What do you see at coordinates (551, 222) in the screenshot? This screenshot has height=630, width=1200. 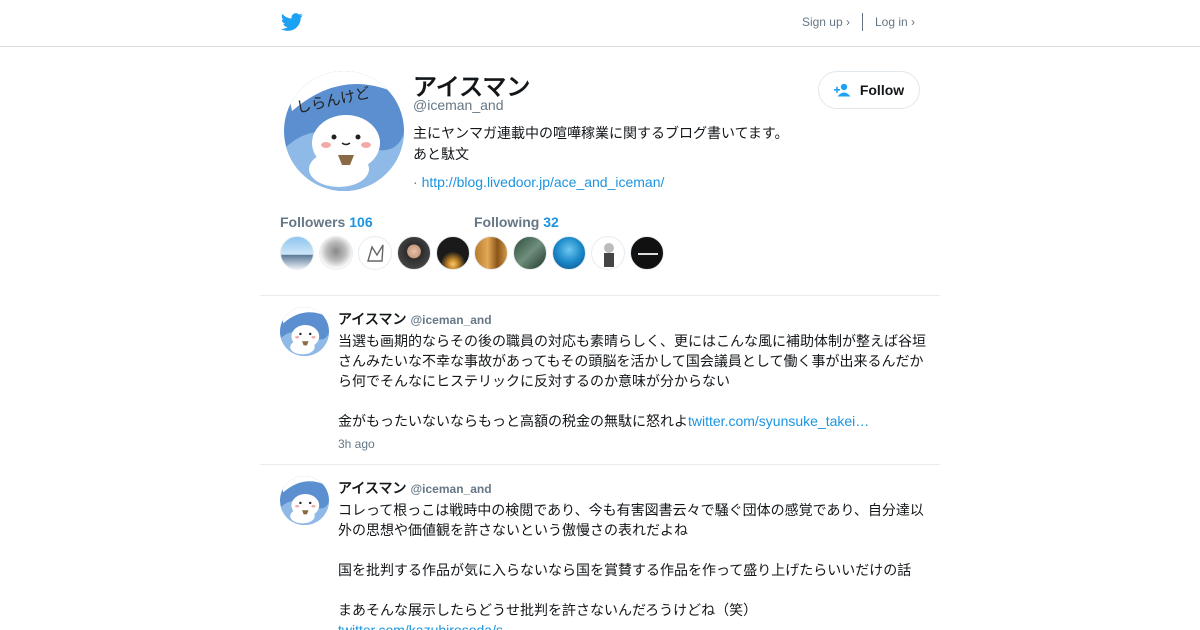 I see `following-count: 32` at bounding box center [551, 222].